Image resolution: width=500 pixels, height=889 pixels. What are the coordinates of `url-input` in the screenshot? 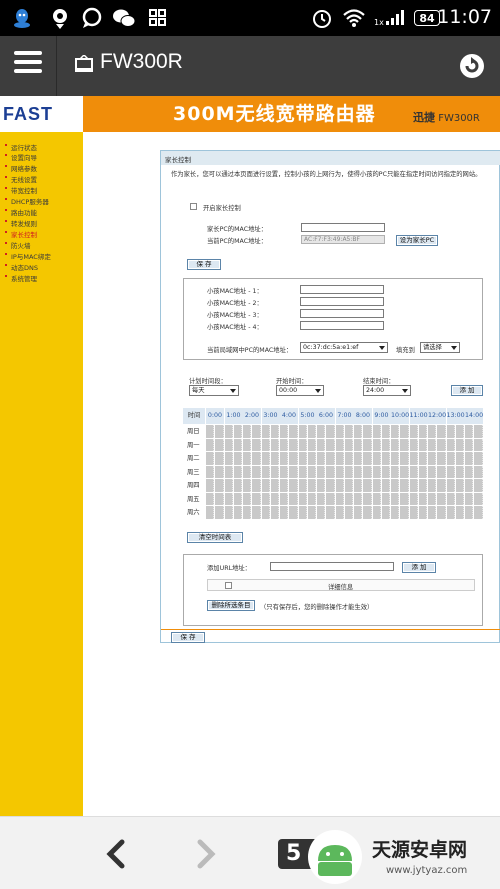 It's located at (332, 566).